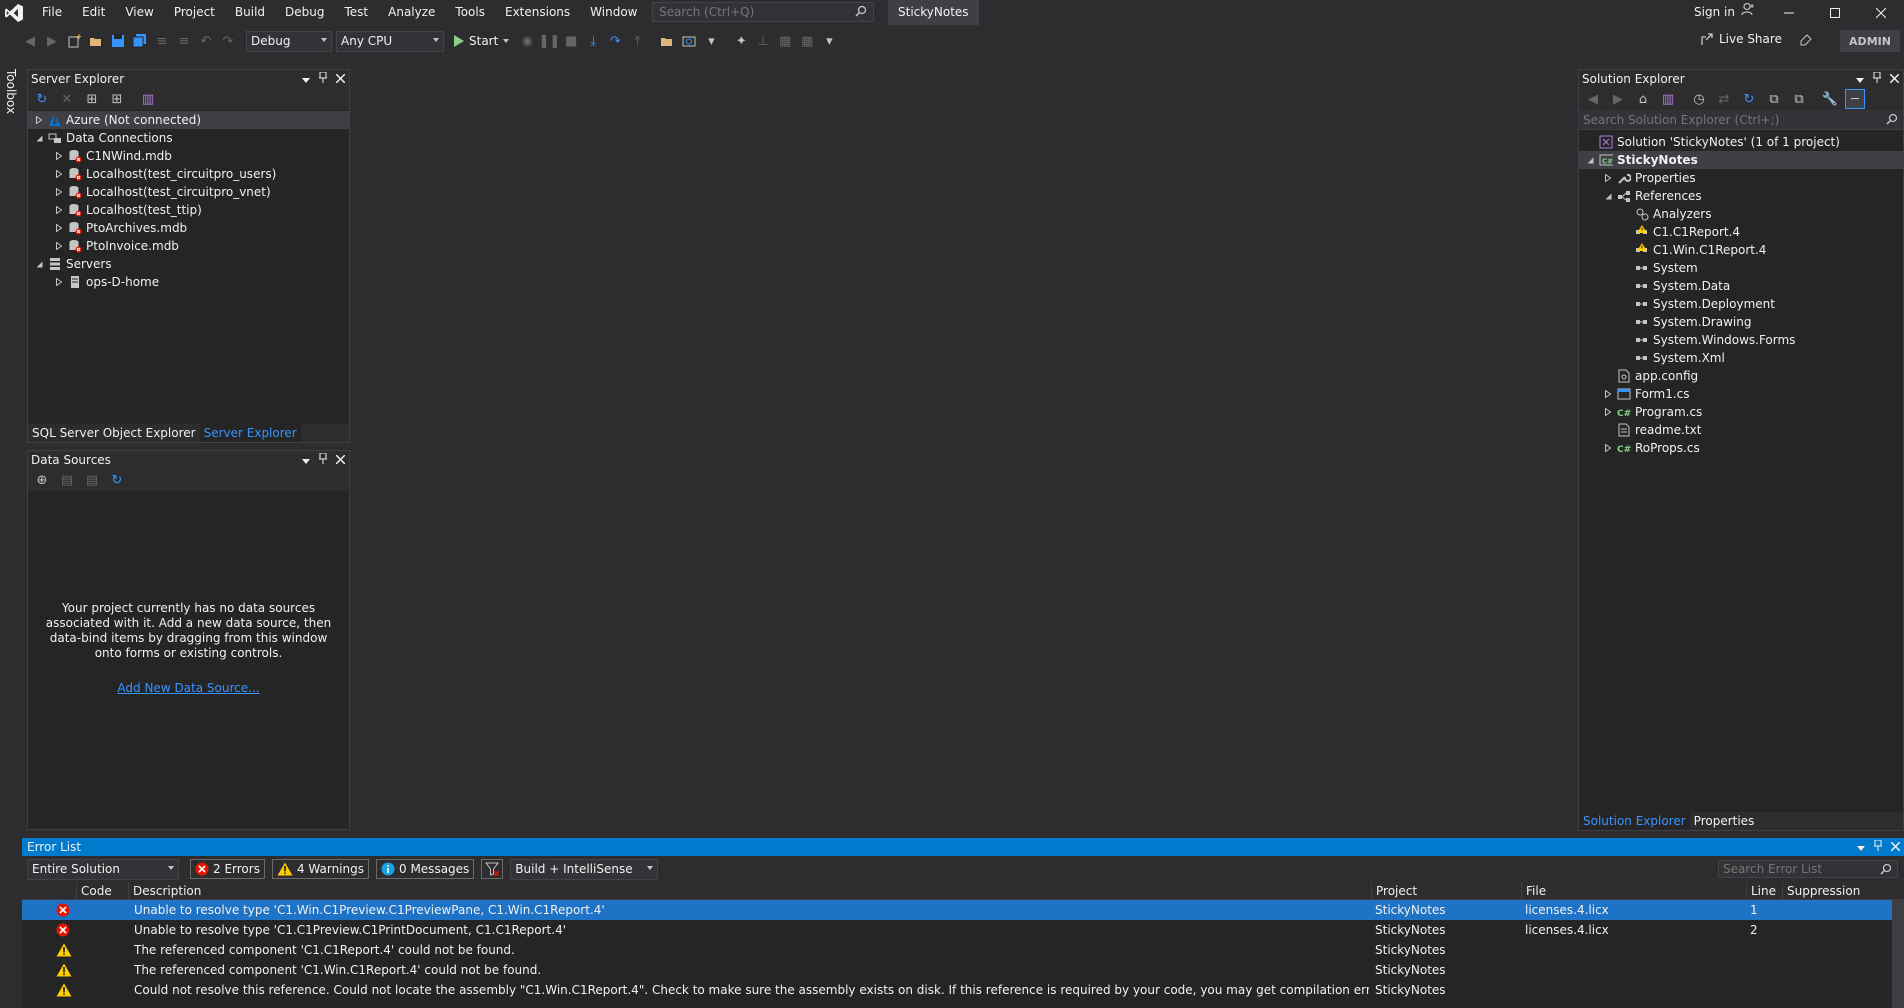  Describe the element at coordinates (117, 99) in the screenshot. I see `connect-server-icon: ⊞` at that location.